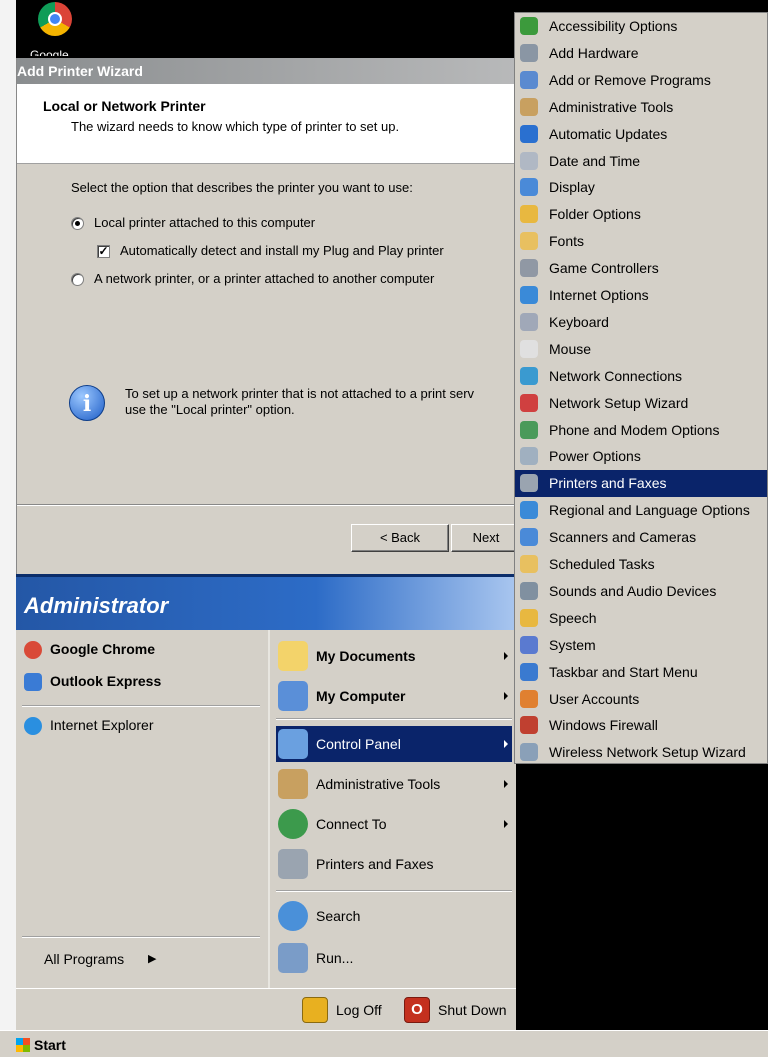  Describe the element at coordinates (77, 223) in the screenshot. I see `local-printer-radio` at that location.